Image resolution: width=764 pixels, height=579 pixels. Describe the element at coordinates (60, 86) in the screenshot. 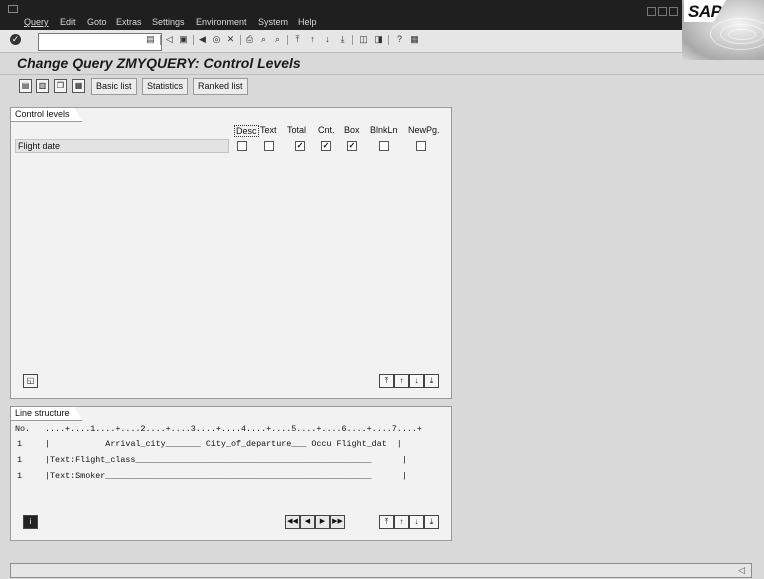

I see `copy-icon: ❐` at that location.